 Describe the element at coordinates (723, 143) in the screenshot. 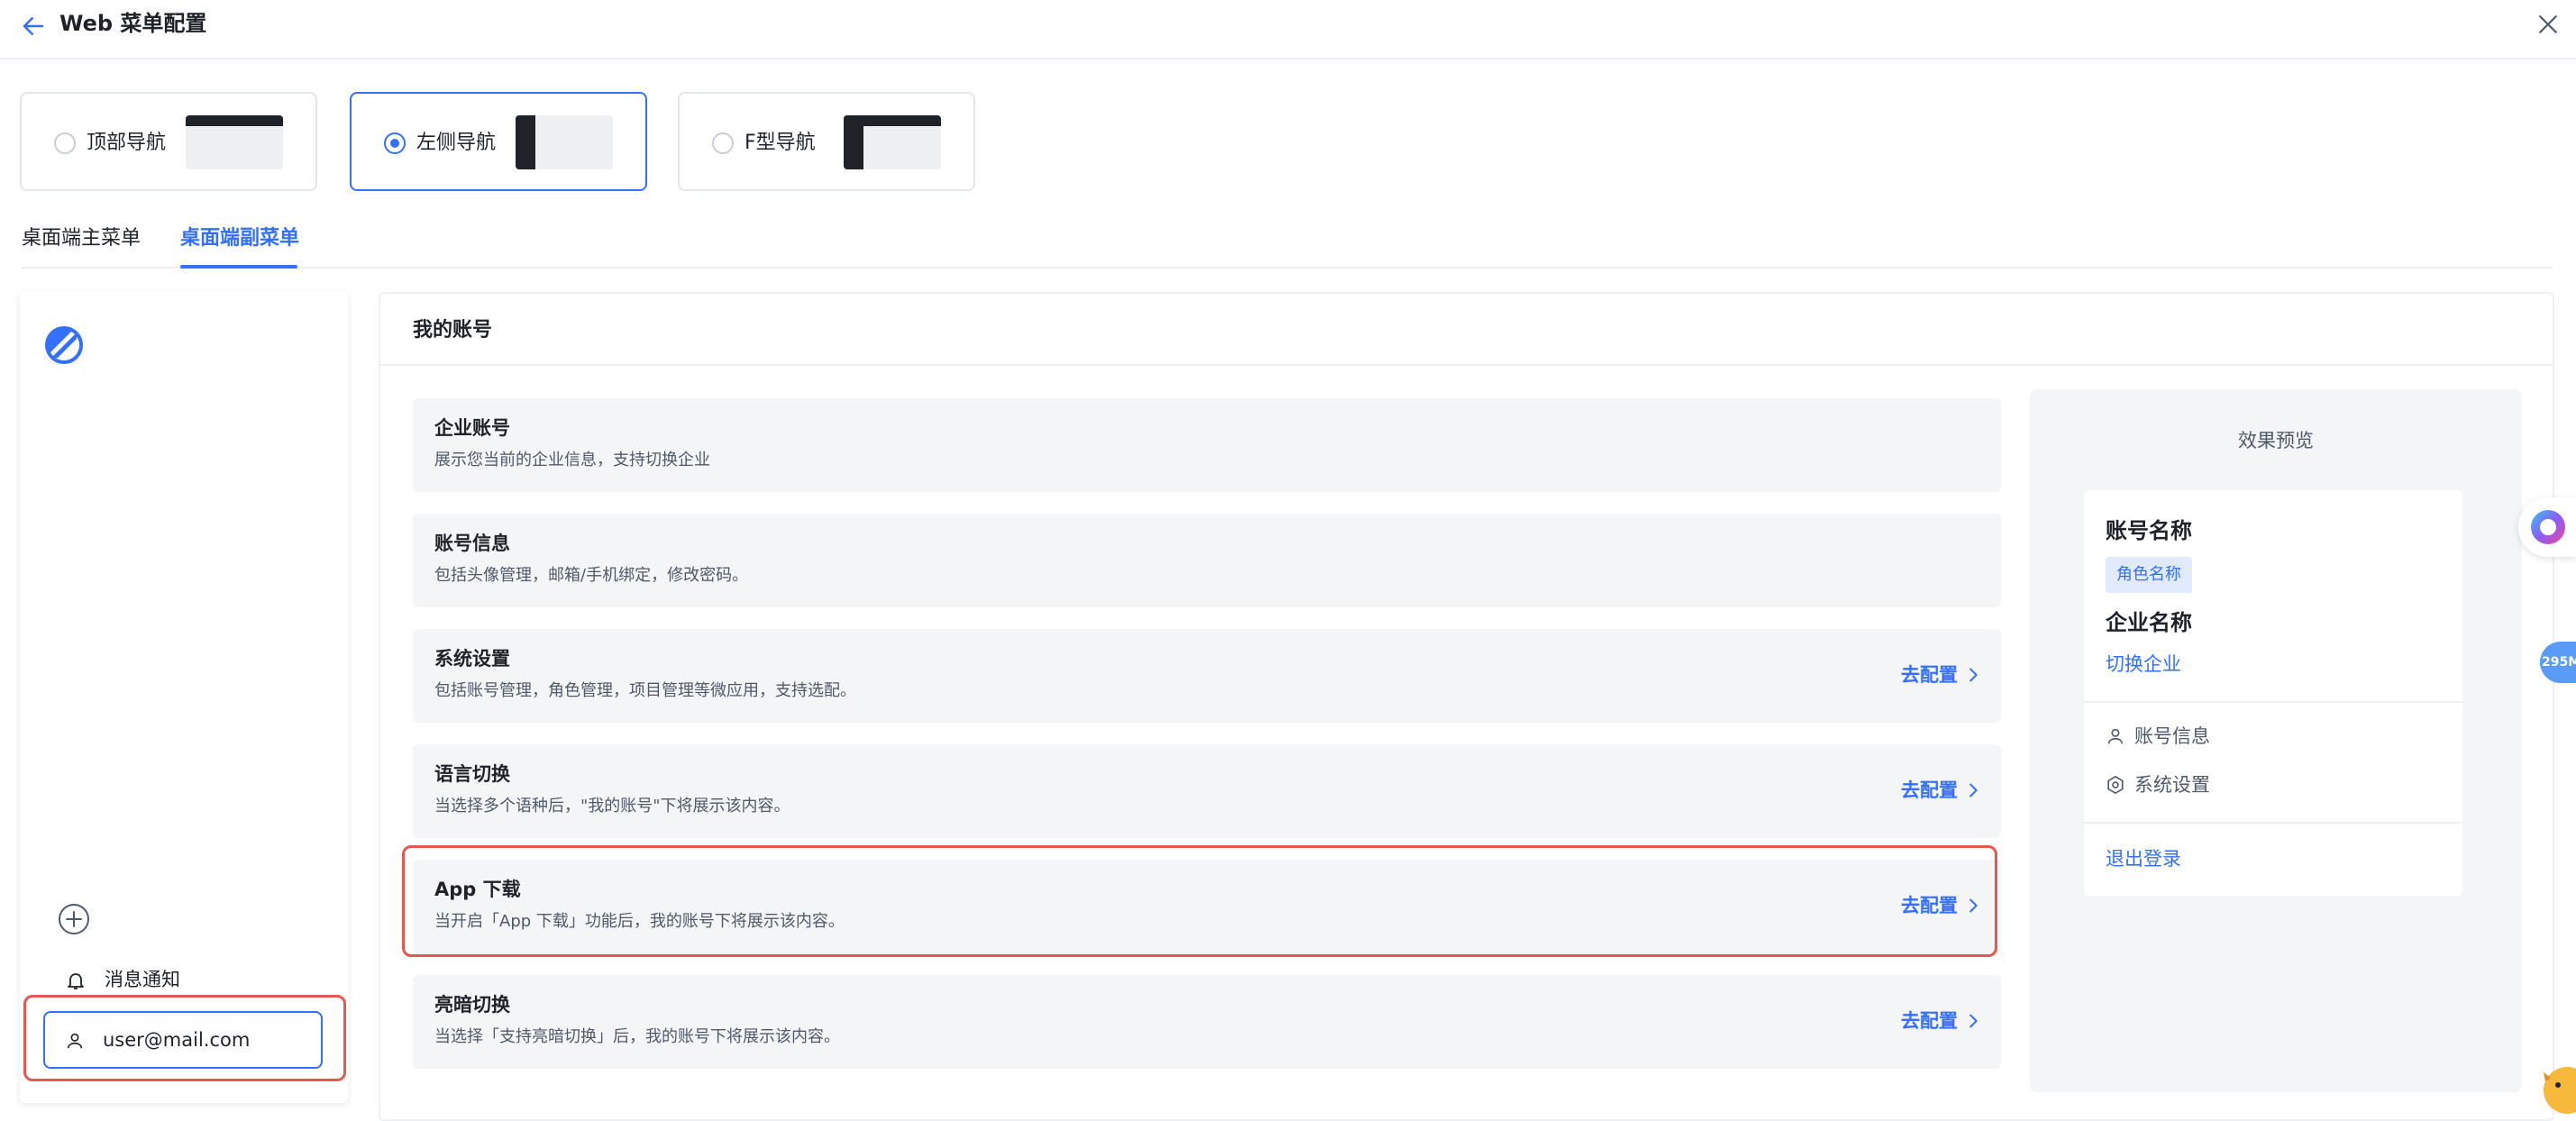

I see `radio-f-nav` at that location.